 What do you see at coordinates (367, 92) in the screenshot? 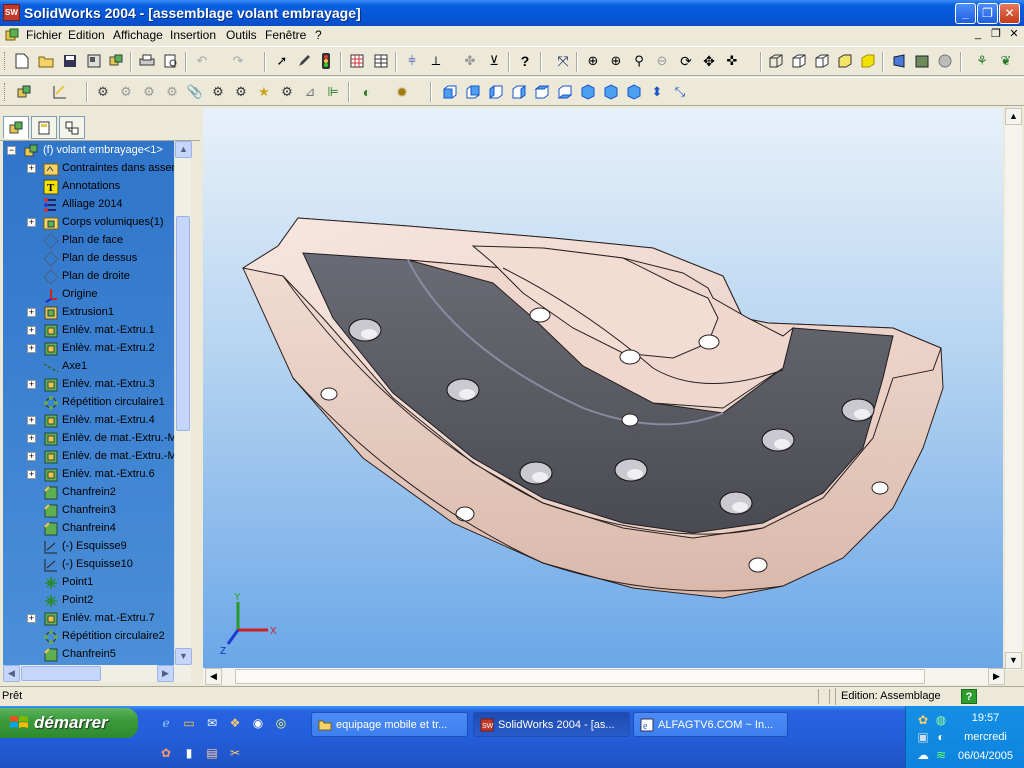
I see `features-dropdown-icon: ◐` at bounding box center [367, 92].